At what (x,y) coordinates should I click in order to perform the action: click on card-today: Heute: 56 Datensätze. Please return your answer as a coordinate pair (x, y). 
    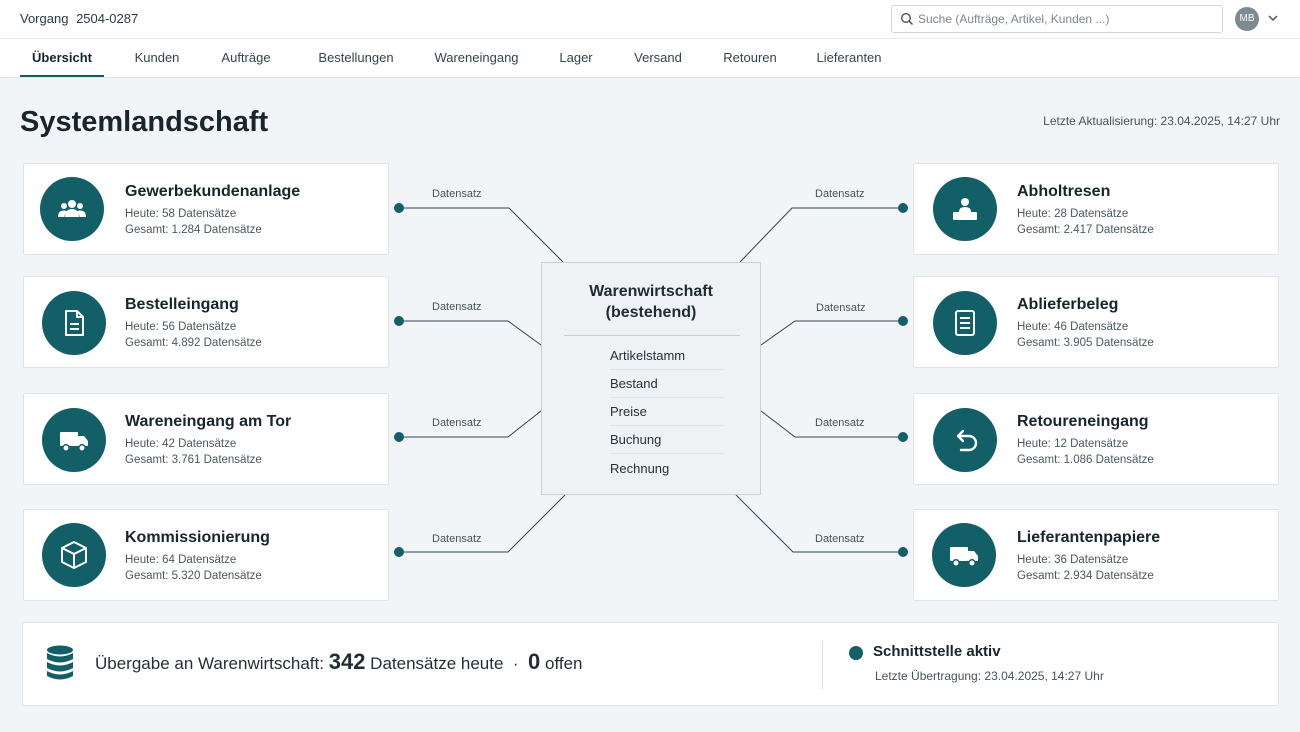
    Looking at the image, I should click on (181, 327).